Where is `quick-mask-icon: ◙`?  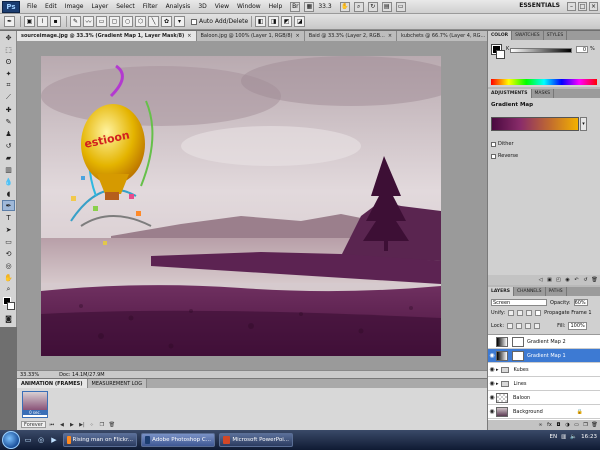
quick-mask-icon: ◙ is located at coordinates (8, 318).